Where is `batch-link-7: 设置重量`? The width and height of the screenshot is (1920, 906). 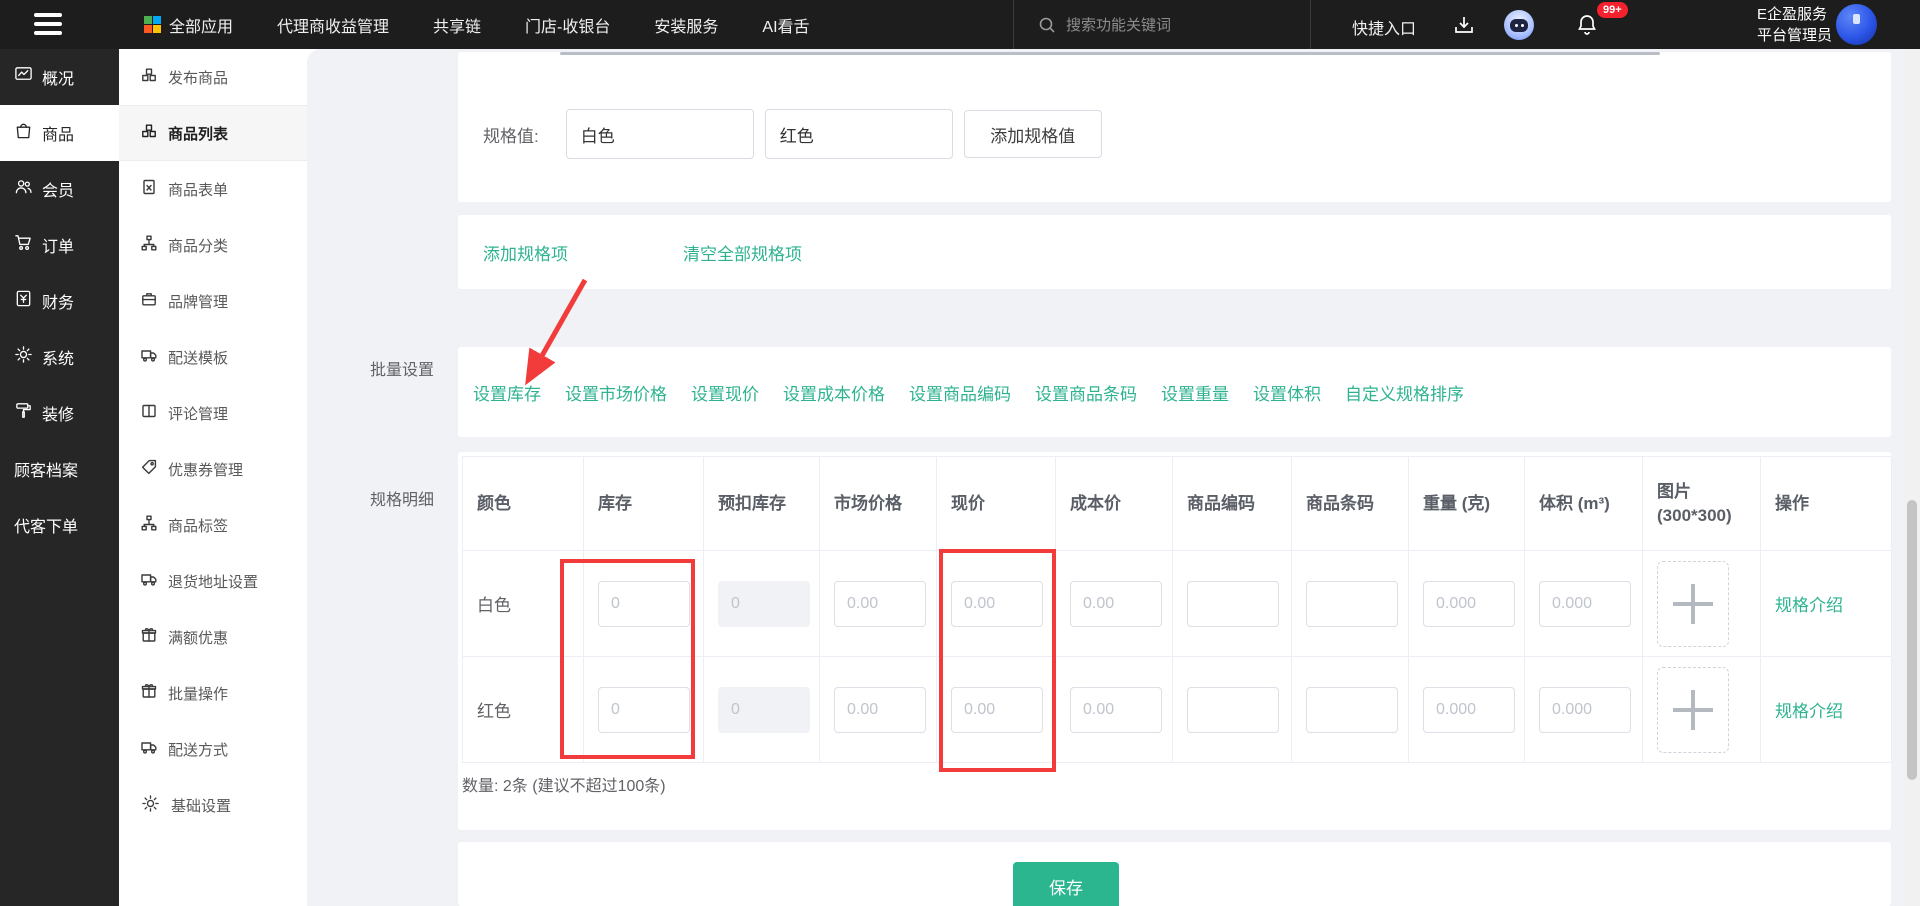 batch-link-7: 设置重量 is located at coordinates (1195, 392).